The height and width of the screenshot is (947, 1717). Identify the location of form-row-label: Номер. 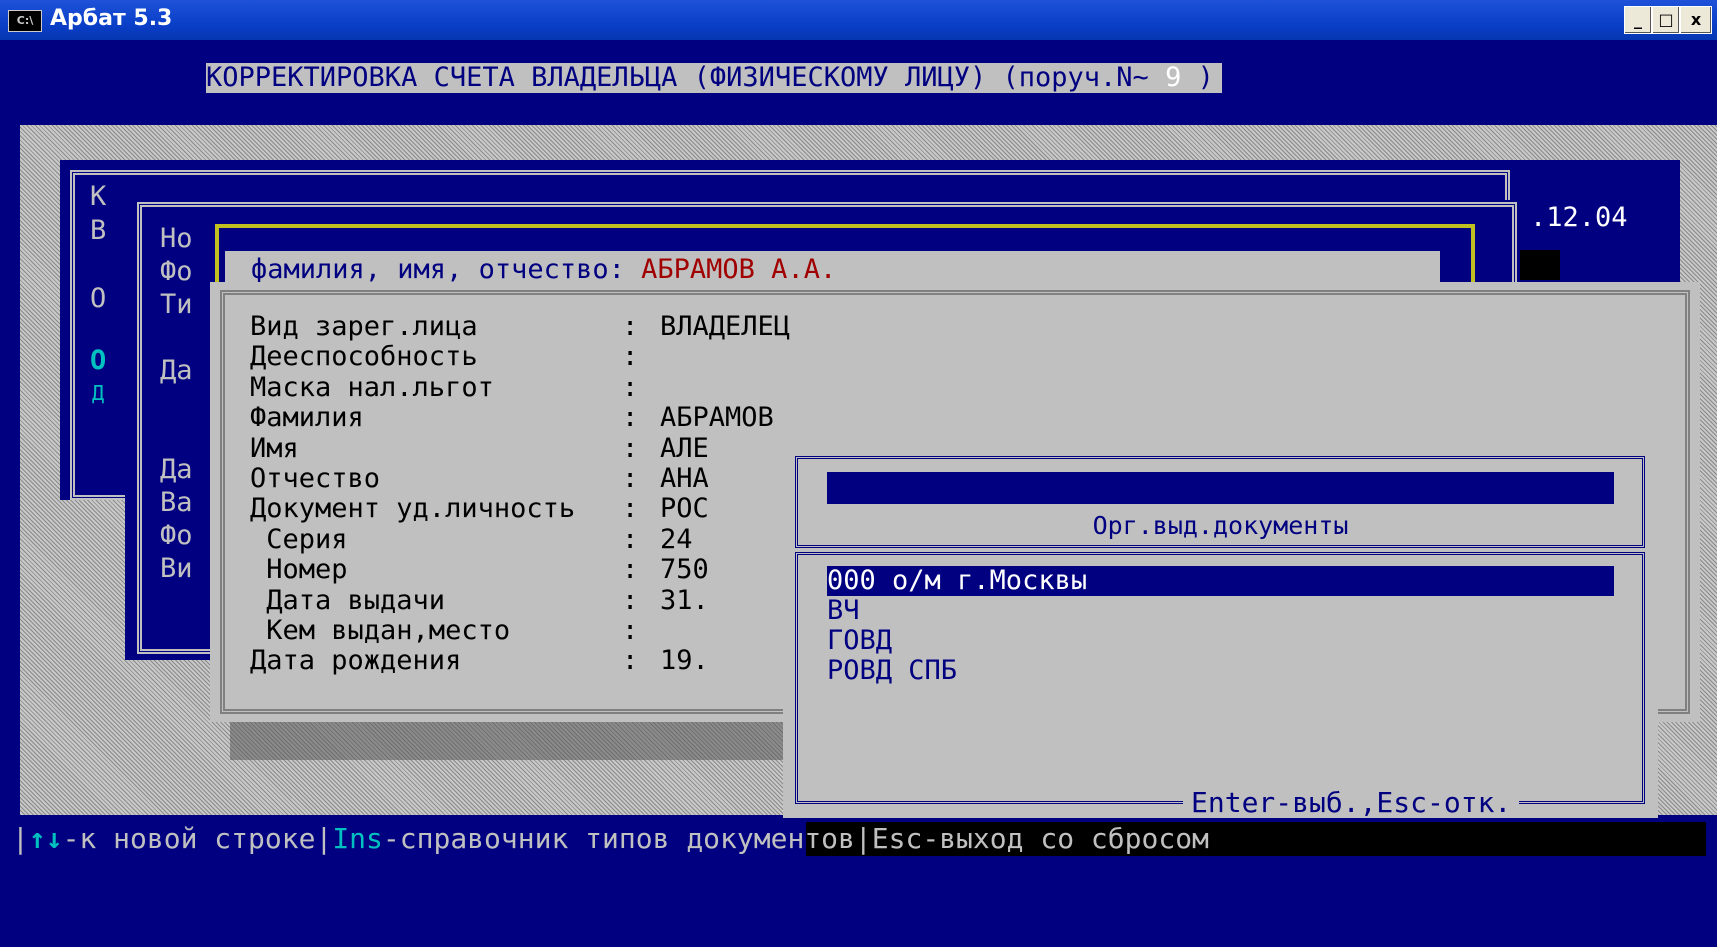
(429, 570).